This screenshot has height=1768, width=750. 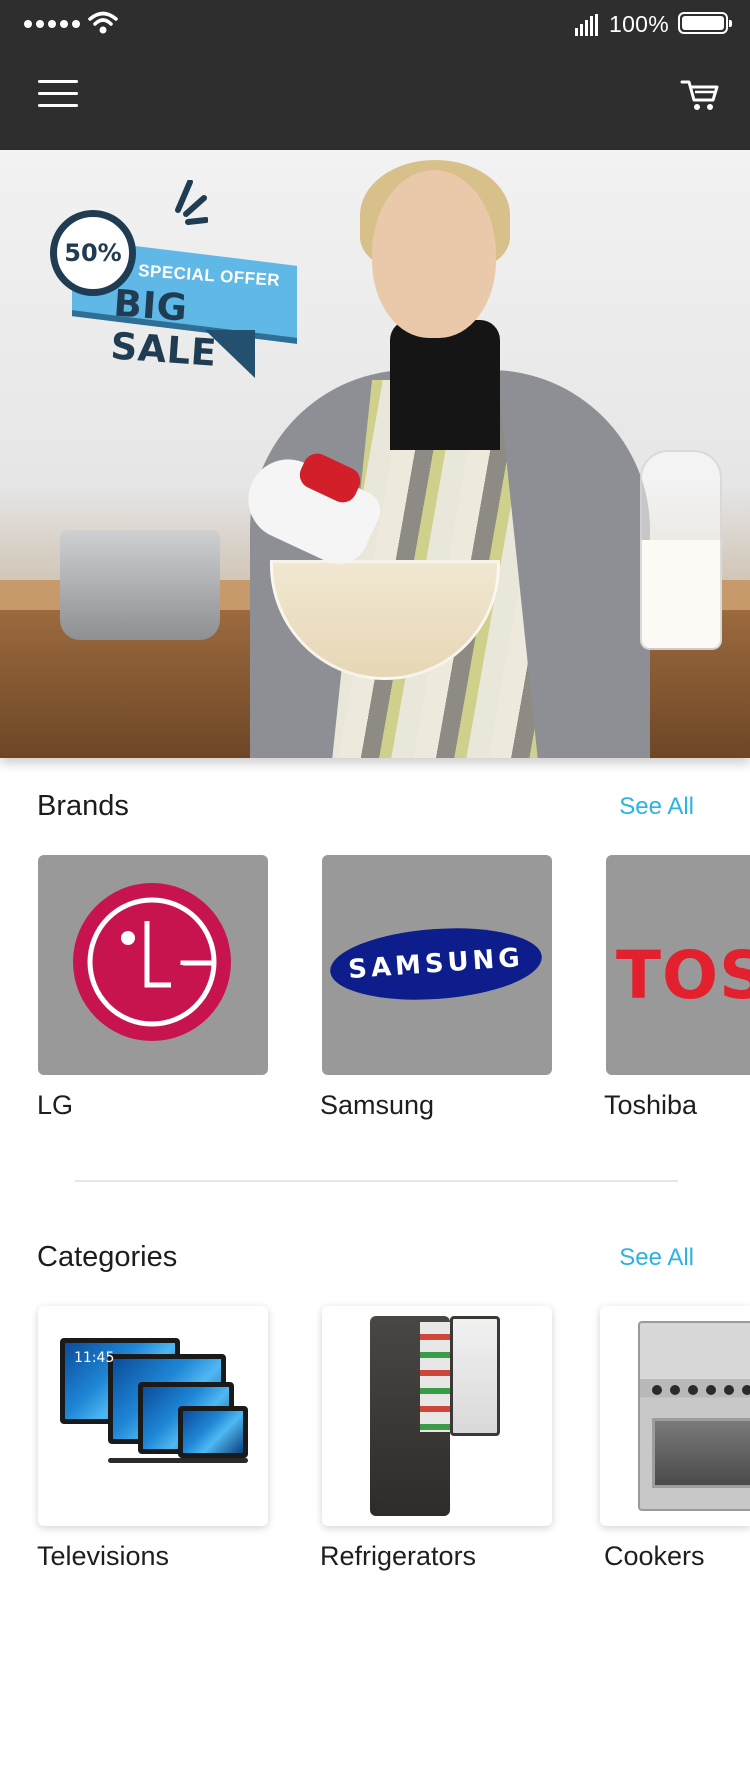 I want to click on categories-see-all-link: See All, so click(x=656, y=1258).